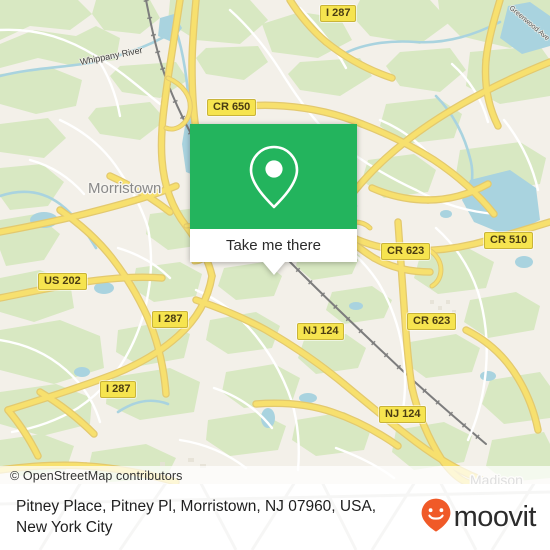  What do you see at coordinates (96, 476) in the screenshot?
I see `osm-attribution-text: © OpenStreetMap contributors` at bounding box center [96, 476].